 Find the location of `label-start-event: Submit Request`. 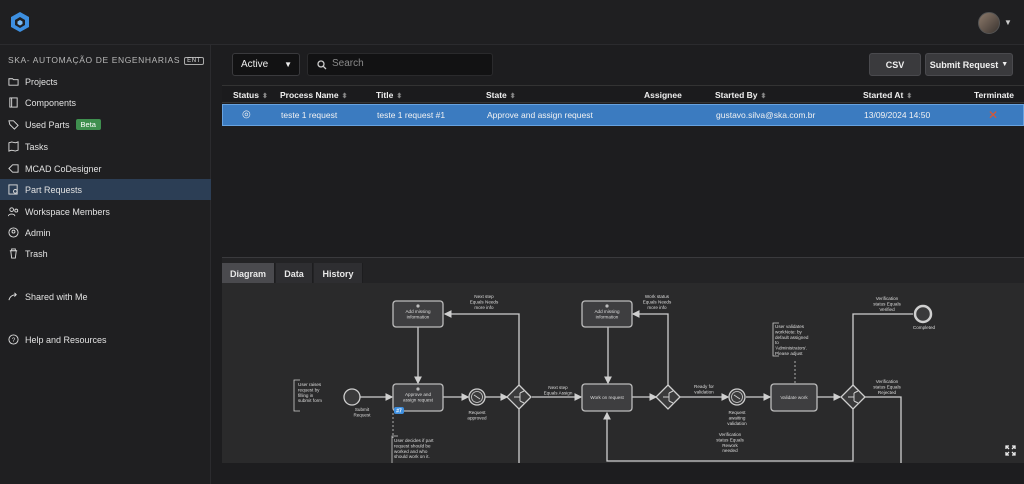

label-start-event: Submit Request is located at coordinates (362, 412).